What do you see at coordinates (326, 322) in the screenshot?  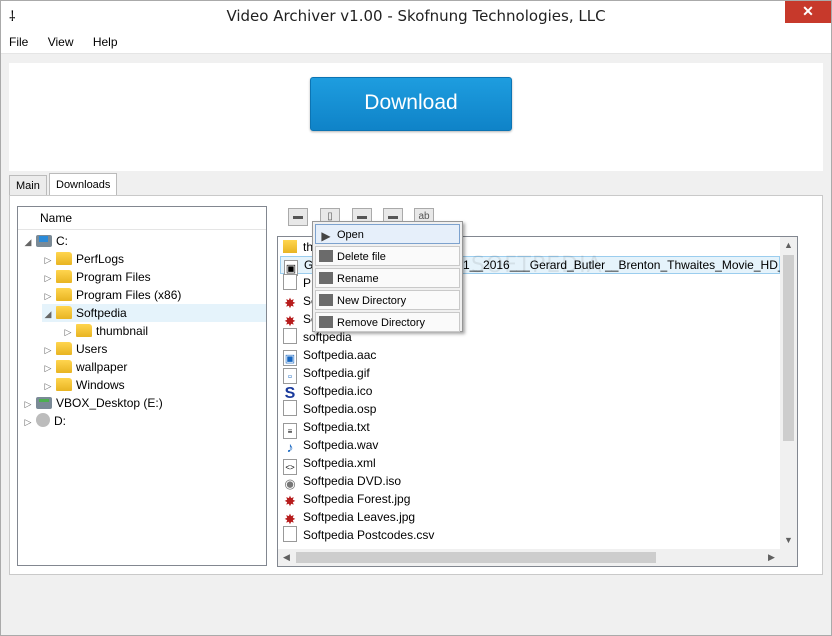 I see `remove-folder-icon` at bounding box center [326, 322].